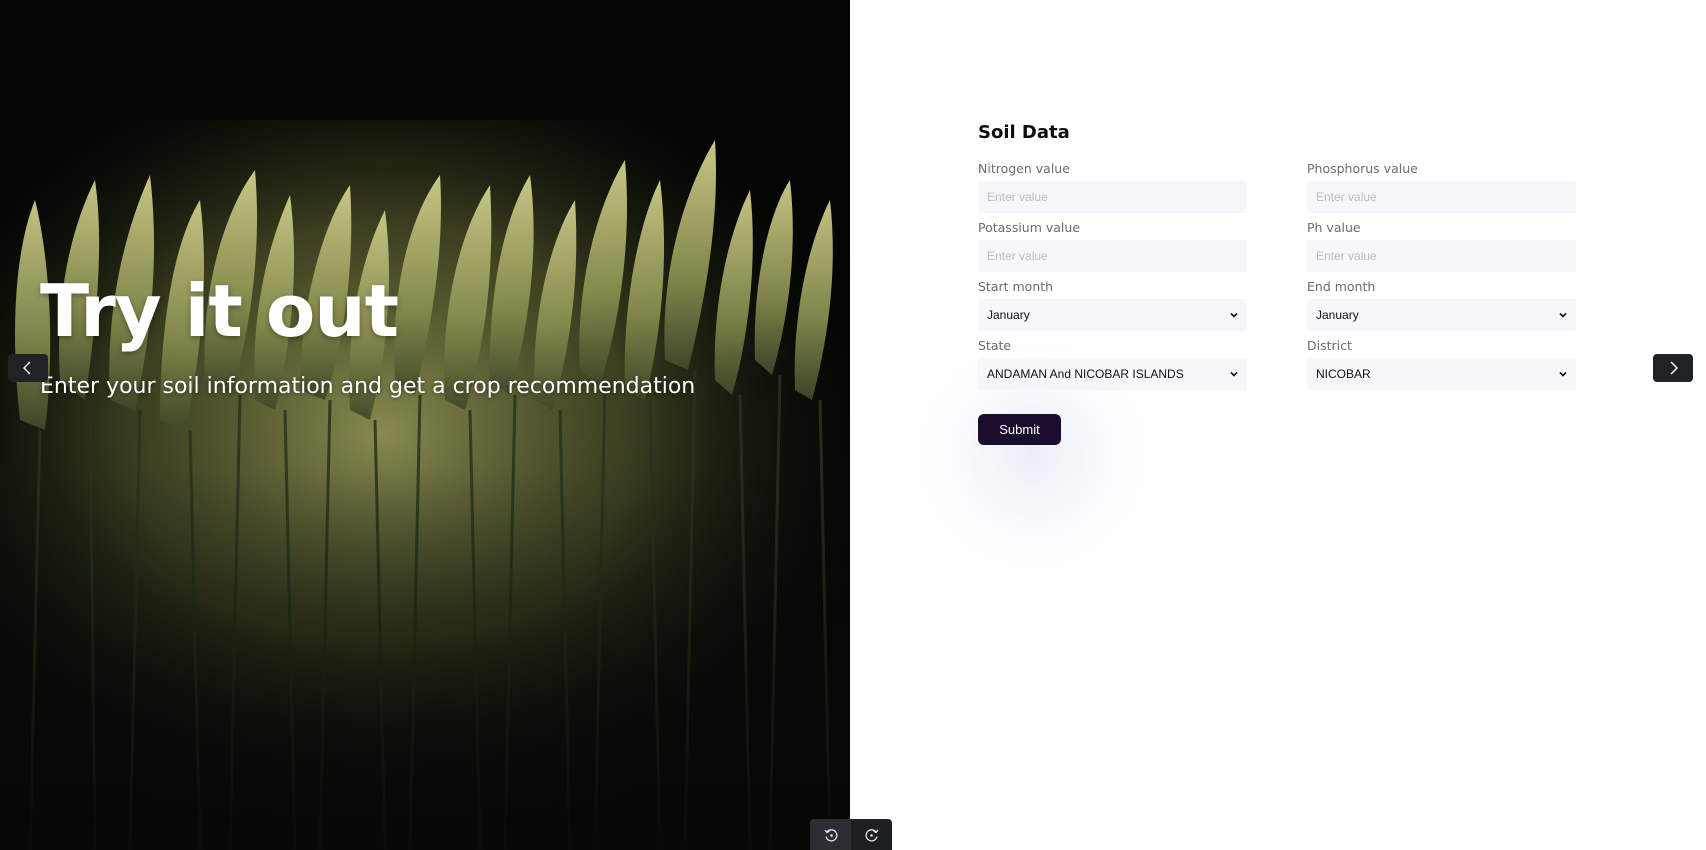  What do you see at coordinates (1441, 374) in the screenshot?
I see `district-select: NICOBAR` at bounding box center [1441, 374].